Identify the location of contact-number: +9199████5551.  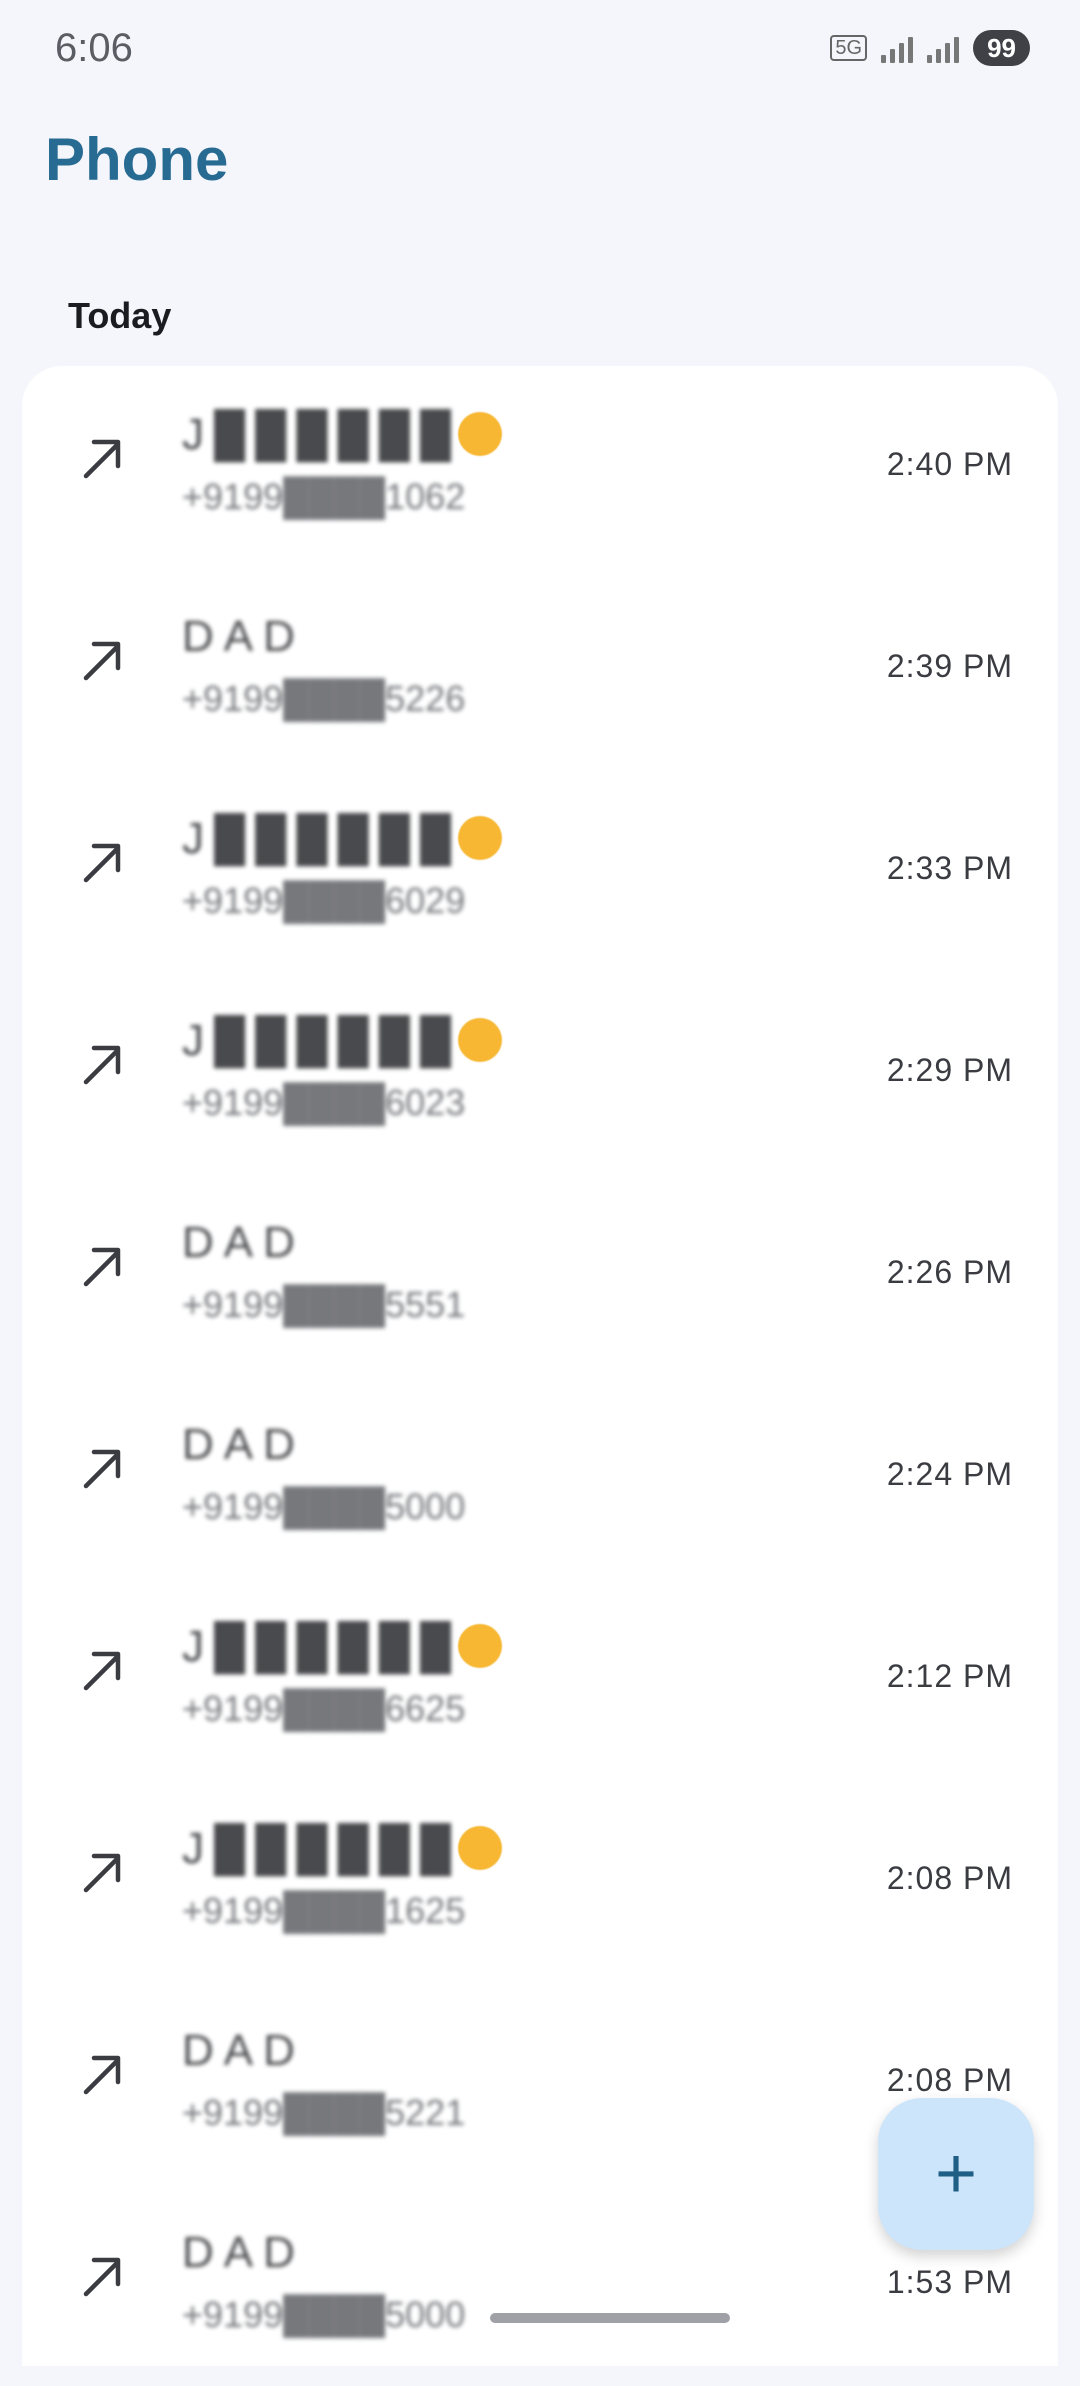
(324, 1304).